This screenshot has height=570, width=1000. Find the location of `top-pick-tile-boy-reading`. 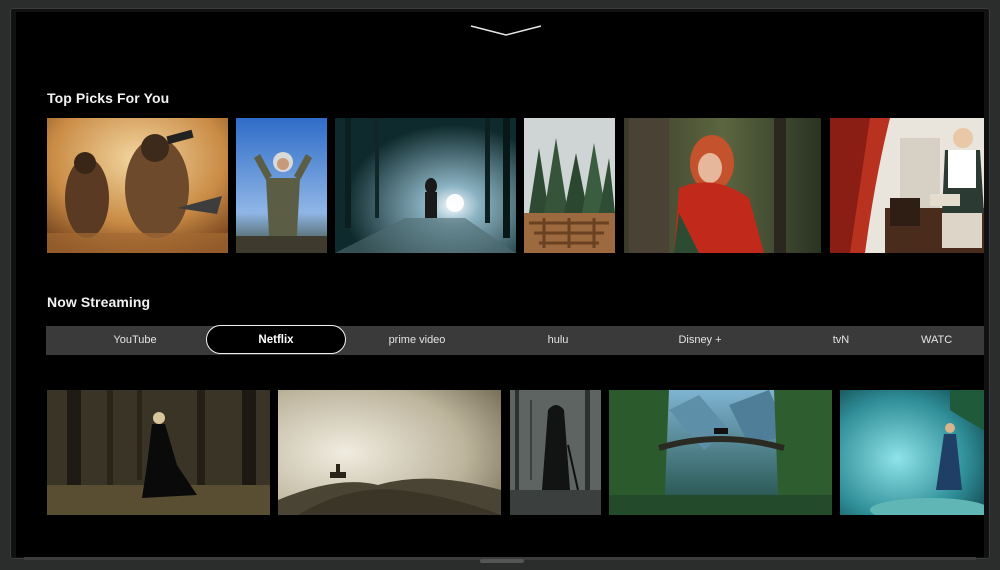

top-pick-tile-boy-reading is located at coordinates (907, 185).